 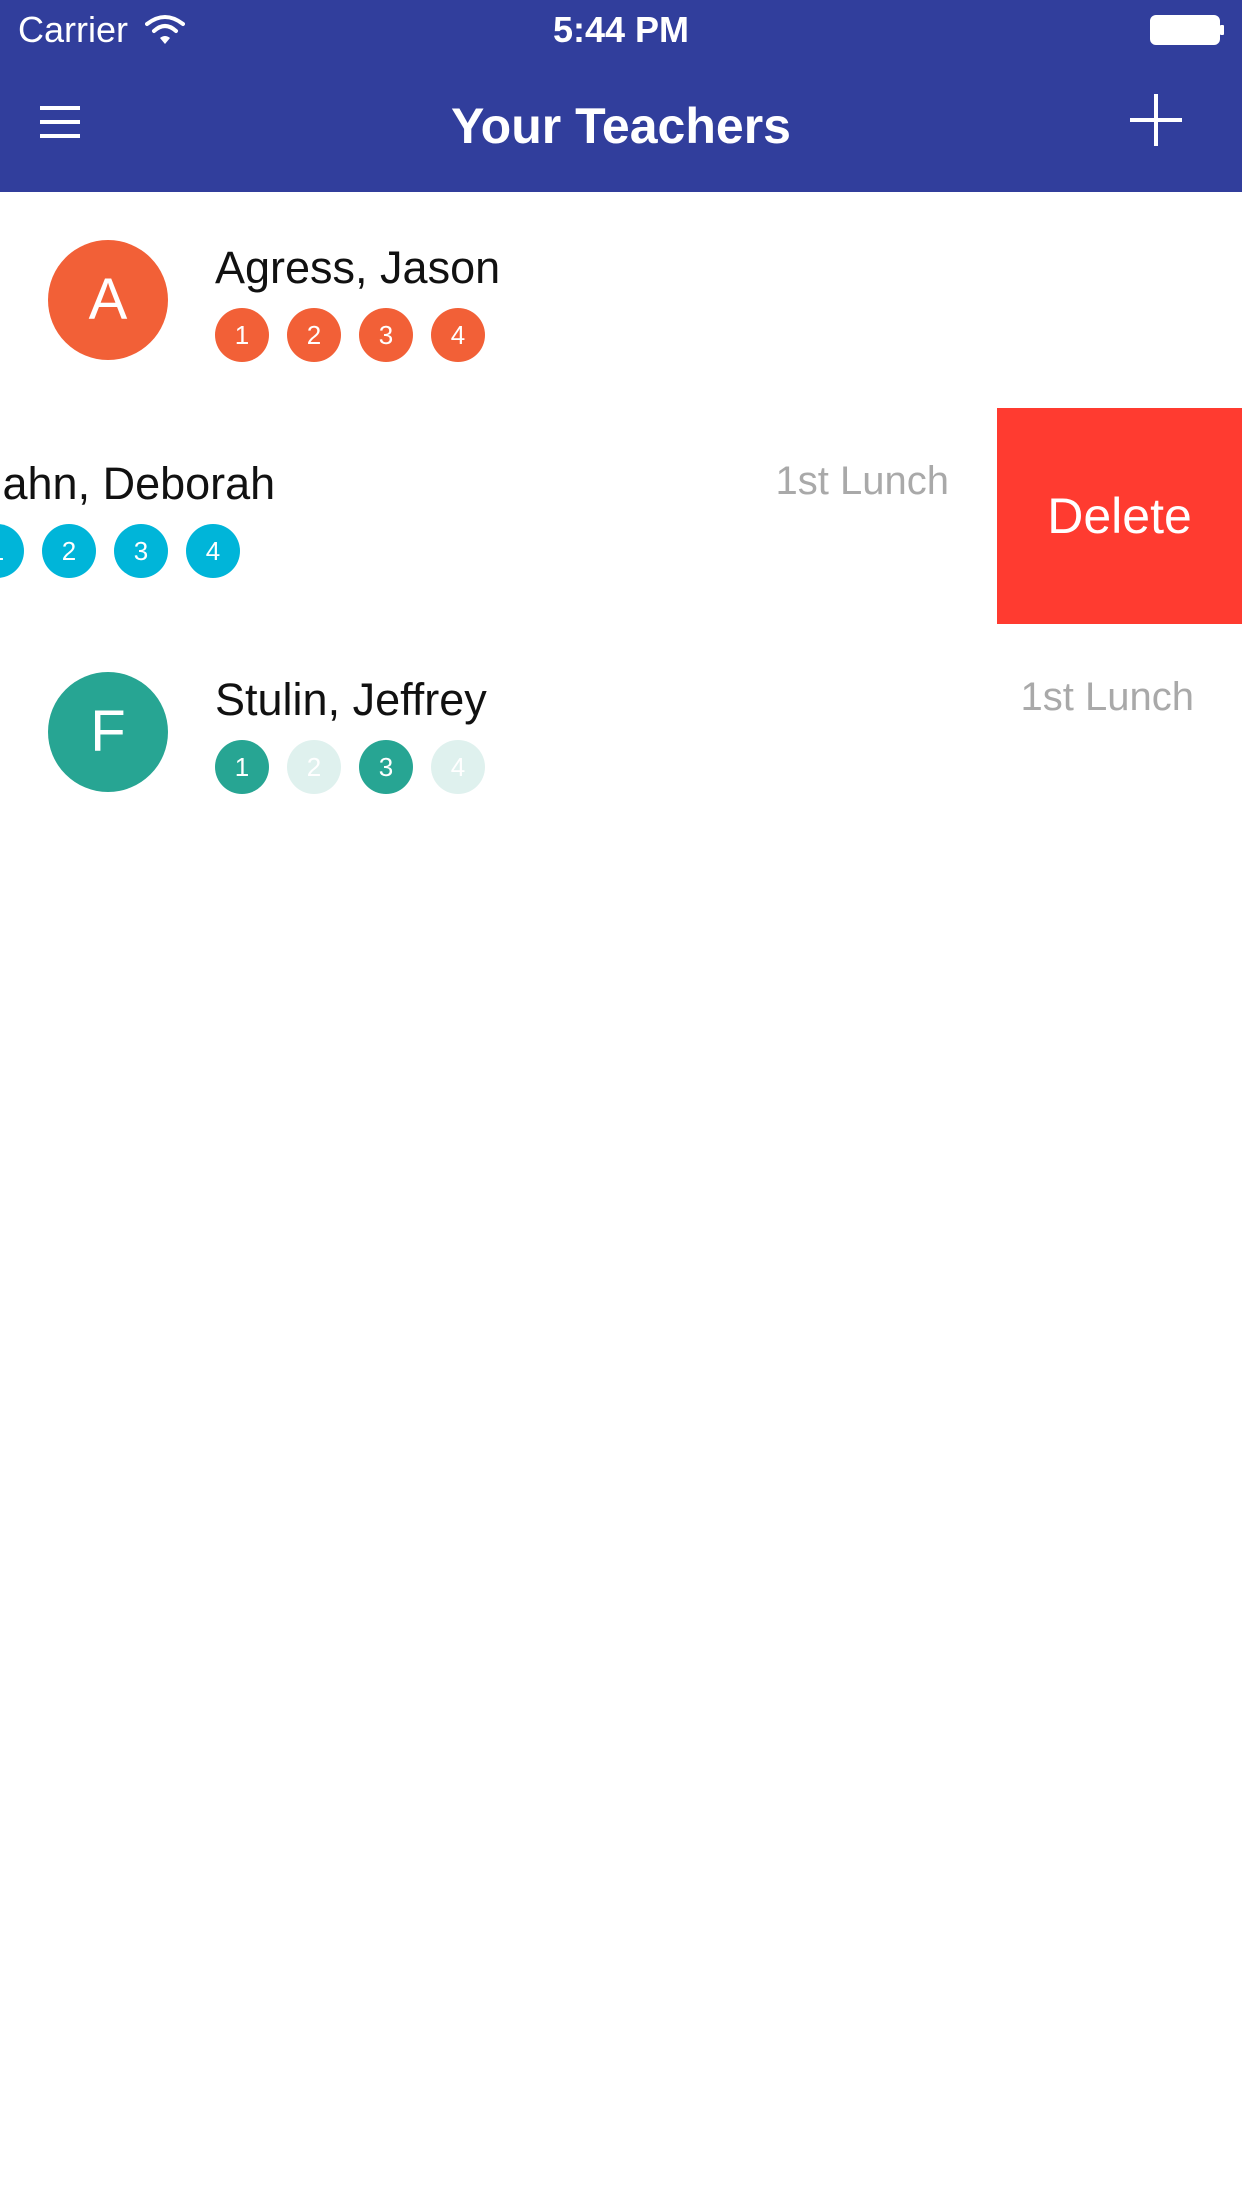 What do you see at coordinates (358, 267) in the screenshot?
I see `teacher-name: Agress, Jason` at bounding box center [358, 267].